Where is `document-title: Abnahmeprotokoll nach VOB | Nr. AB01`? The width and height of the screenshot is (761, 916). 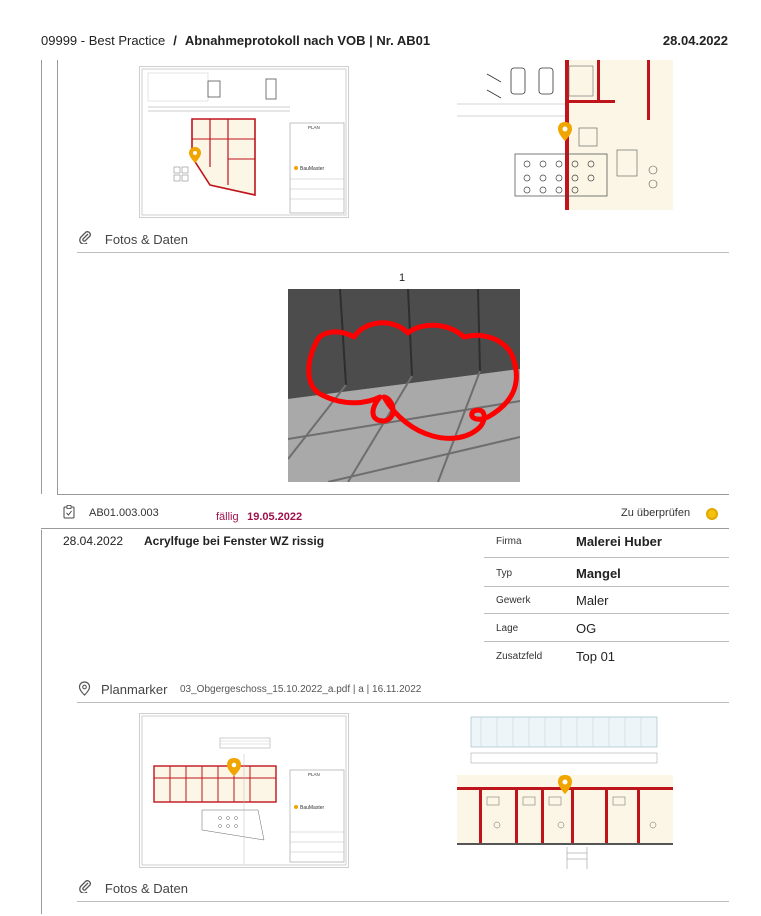
document-title: Abnahmeprotokoll nach VOB | Nr. AB01 is located at coordinates (307, 40).